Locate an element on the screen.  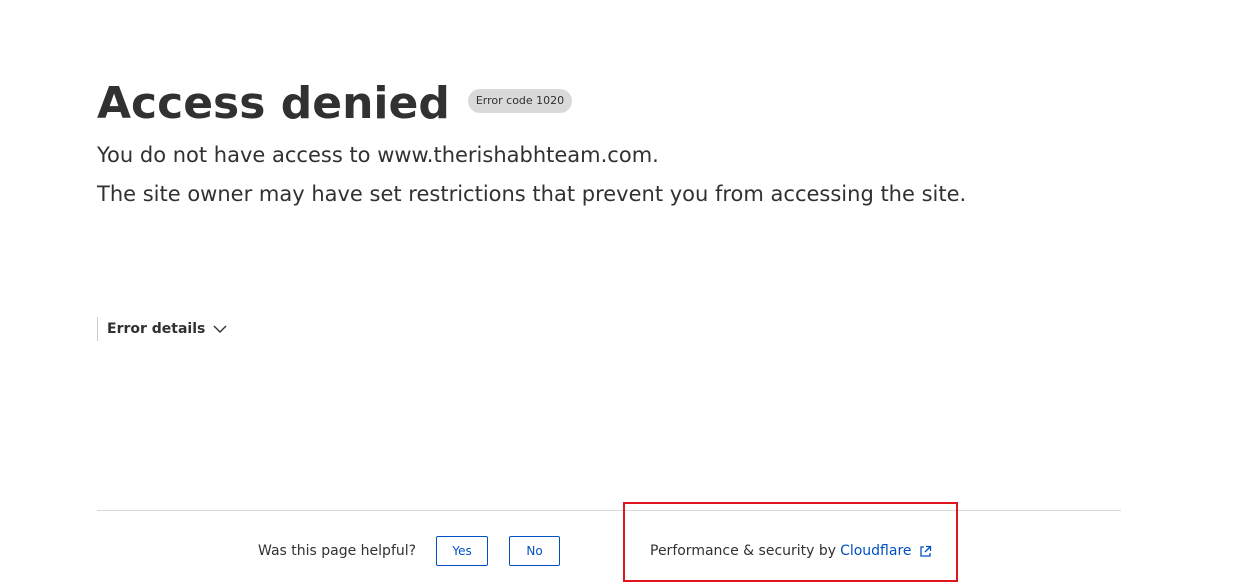
performance-credit: Performance & security by Cloudflare is located at coordinates (791, 551).